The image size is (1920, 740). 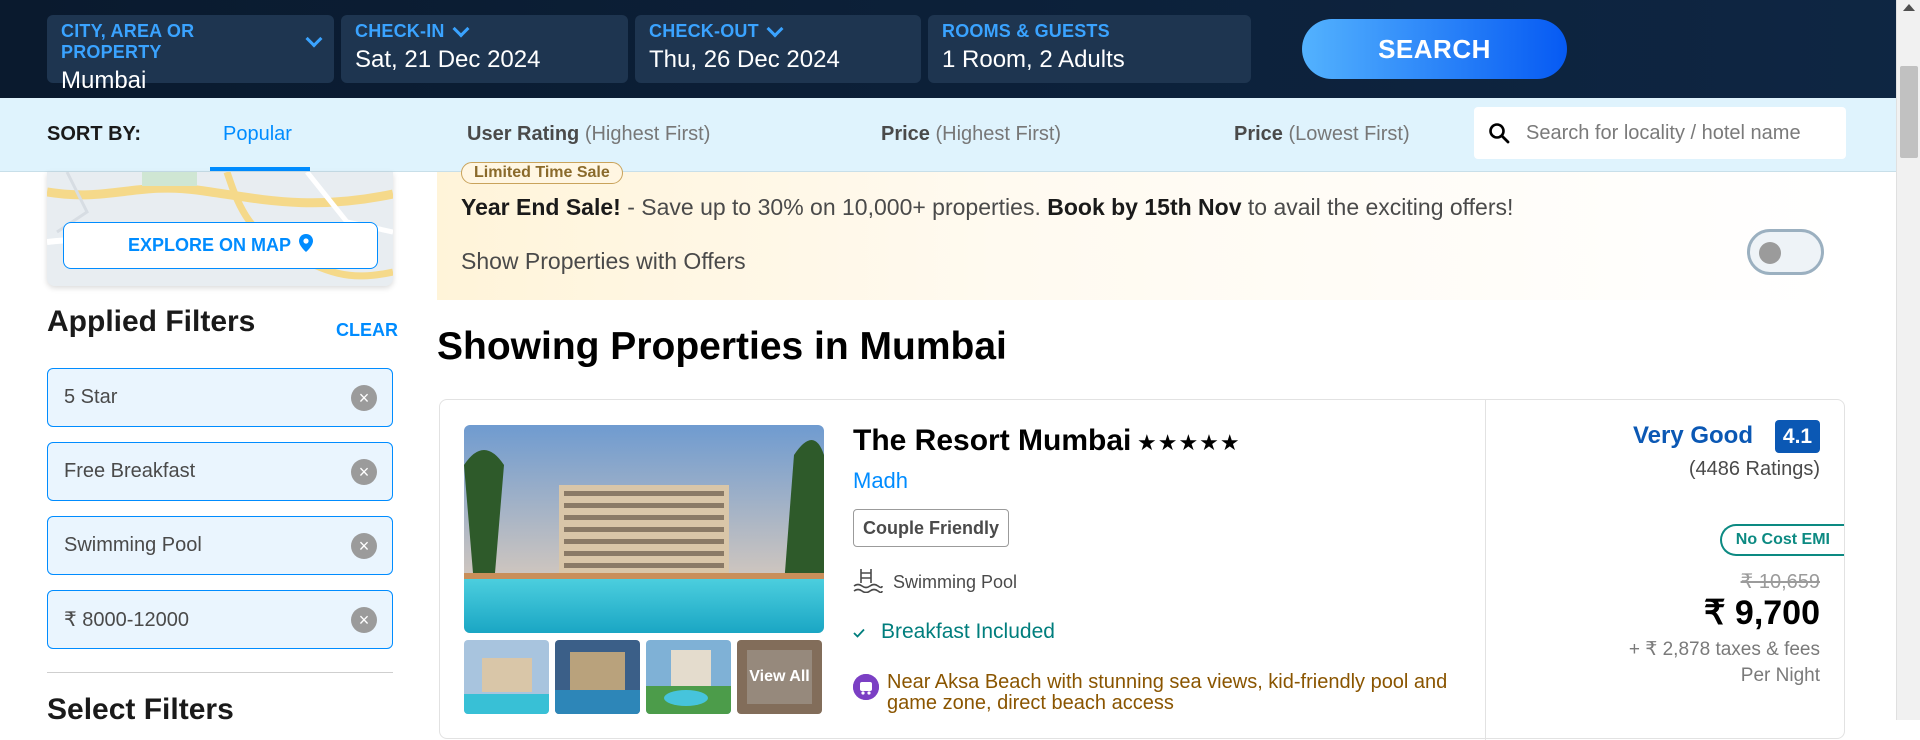 What do you see at coordinates (220, 471) in the screenshot?
I see `filter-chip: Free Breakfast ×` at bounding box center [220, 471].